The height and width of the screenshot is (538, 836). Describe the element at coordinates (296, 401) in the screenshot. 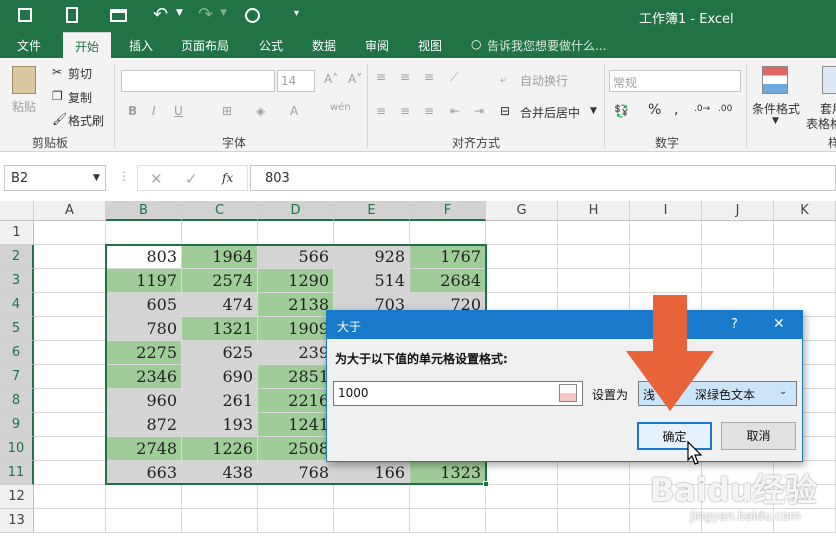

I see `cell: 2216` at that location.